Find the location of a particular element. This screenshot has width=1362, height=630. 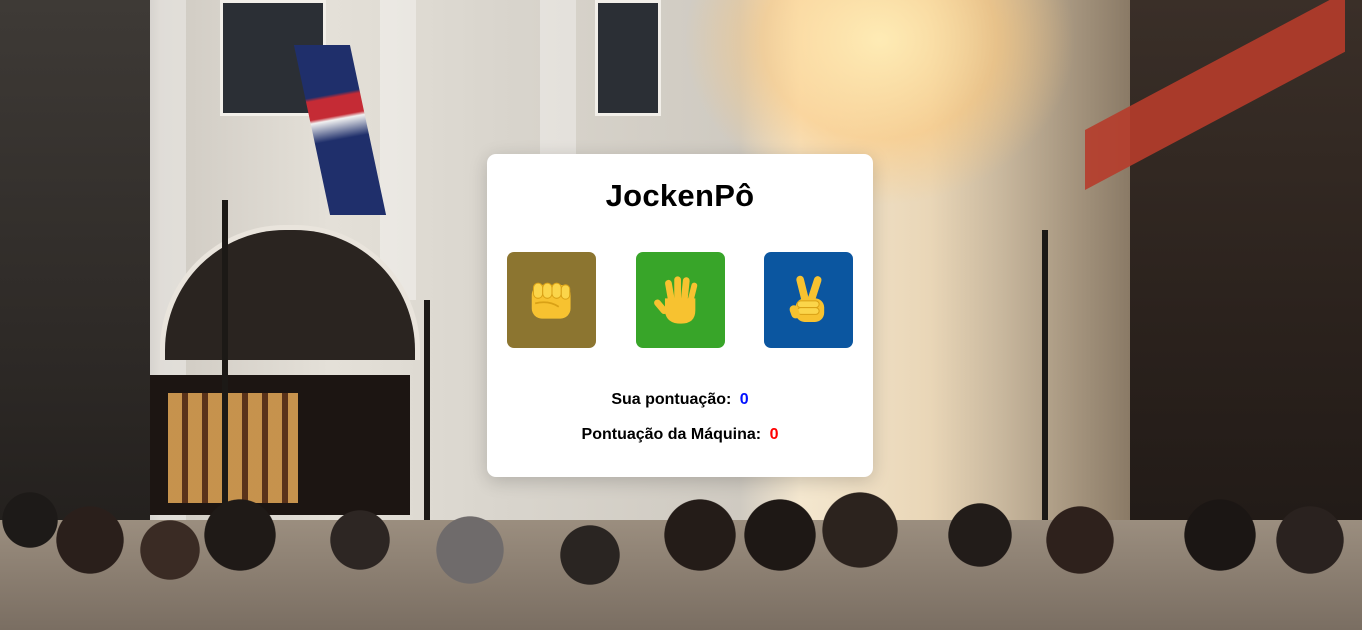

rock-button is located at coordinates (551, 300).